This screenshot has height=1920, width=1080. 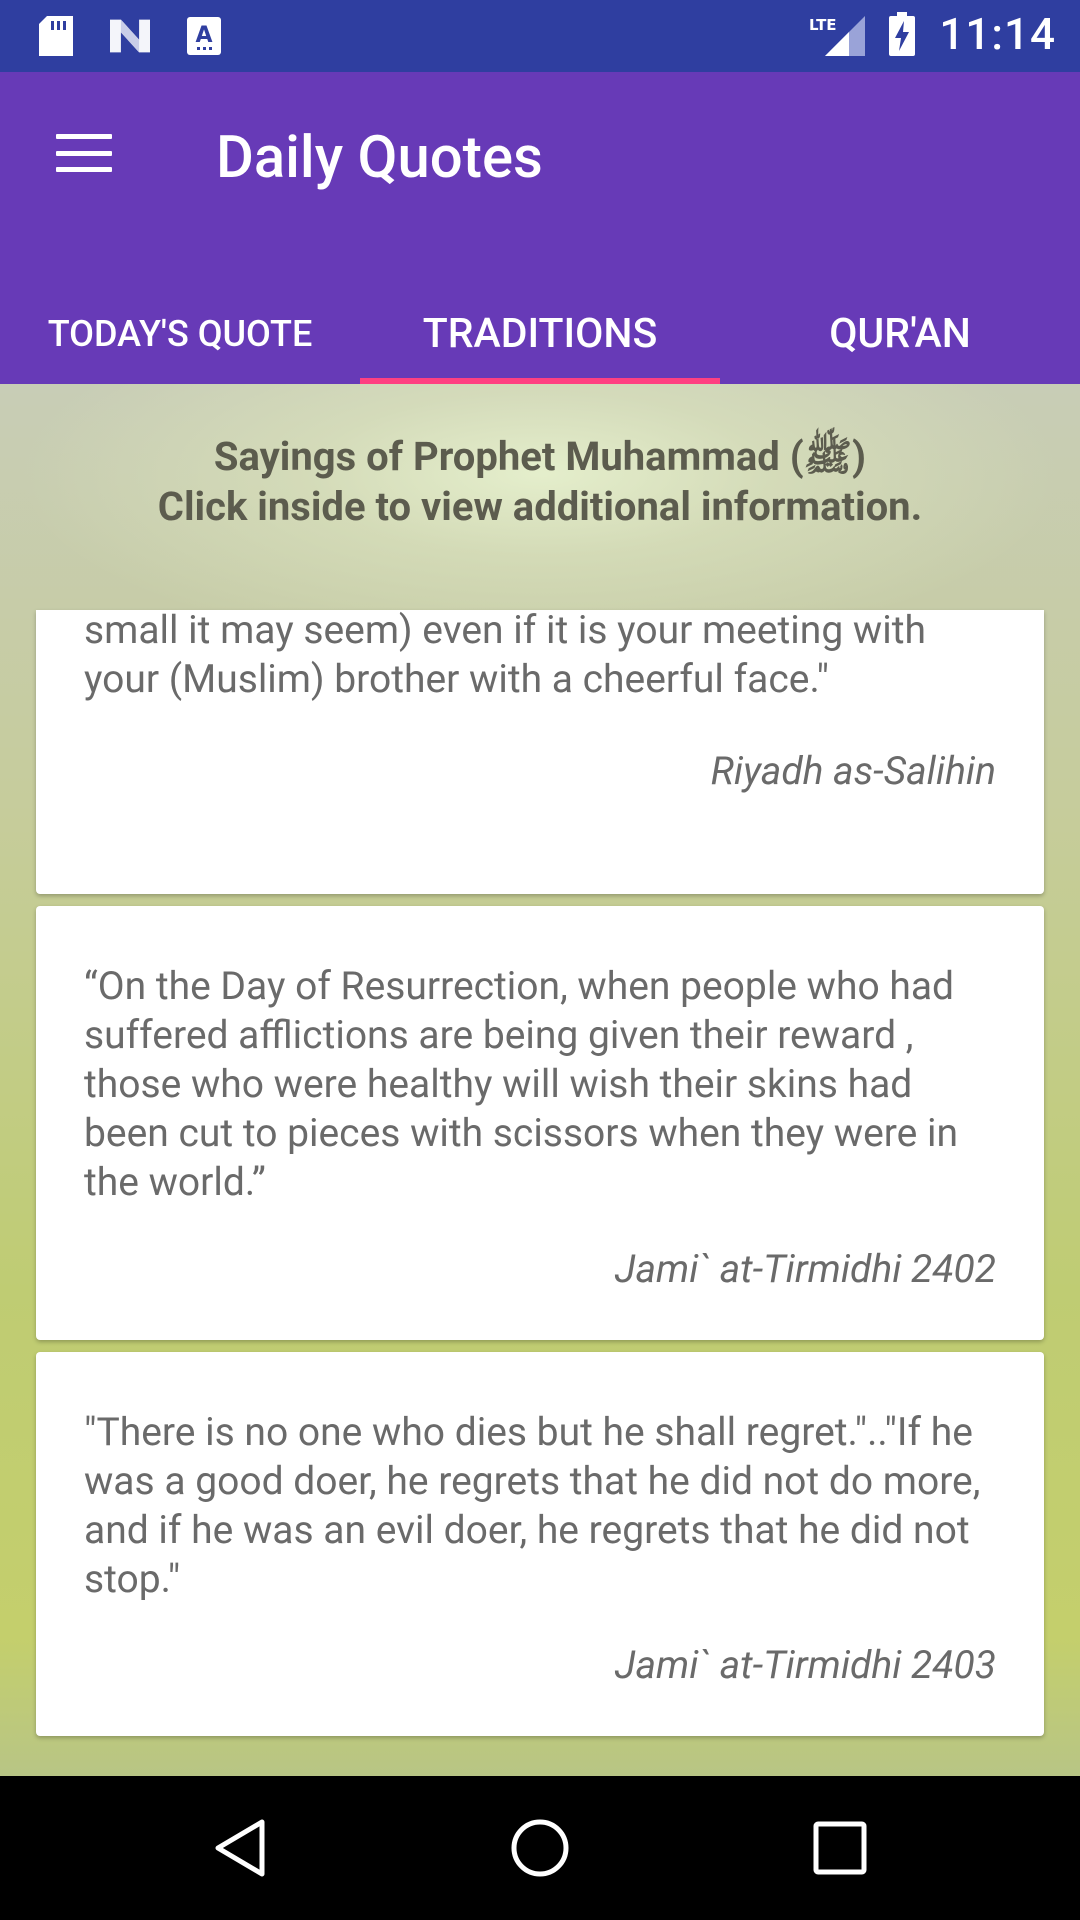 What do you see at coordinates (932, 34) in the screenshot?
I see `status-right-icons: LTE 11:14` at bounding box center [932, 34].